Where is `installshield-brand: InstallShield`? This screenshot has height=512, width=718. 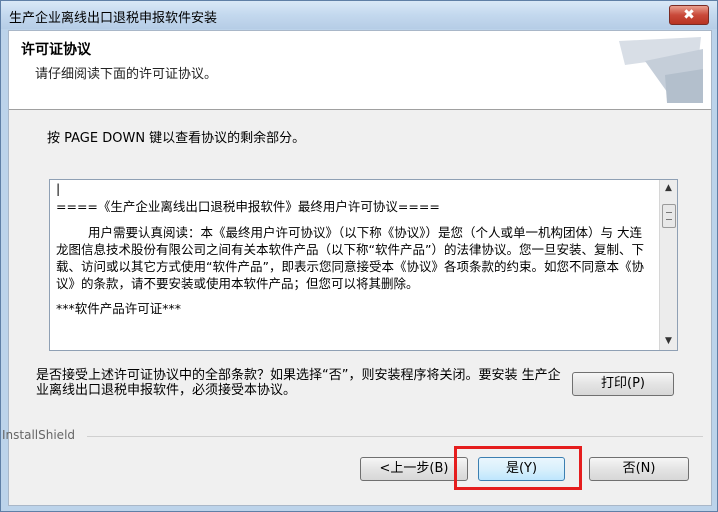
installshield-brand: InstallShield is located at coordinates (39, 435).